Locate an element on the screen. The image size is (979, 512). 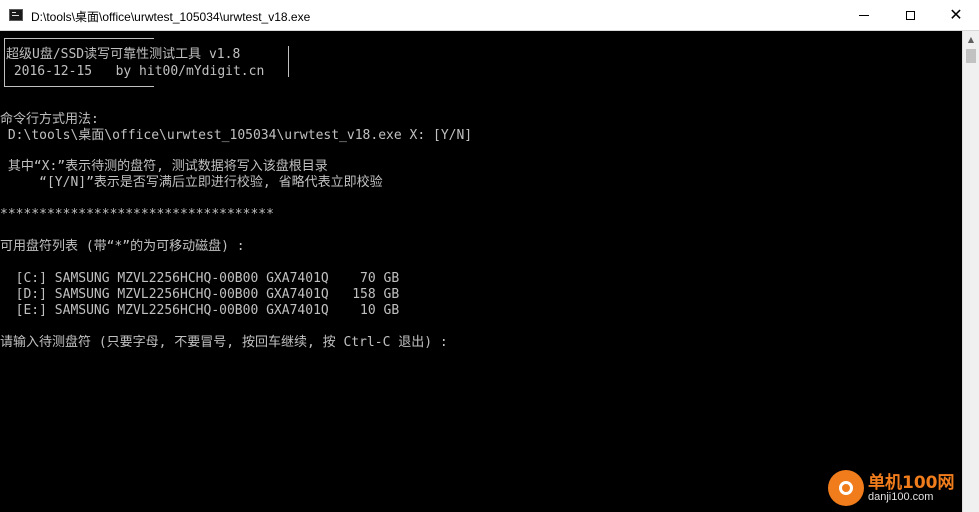
close-icon: ✕ is located at coordinates (956, 14).